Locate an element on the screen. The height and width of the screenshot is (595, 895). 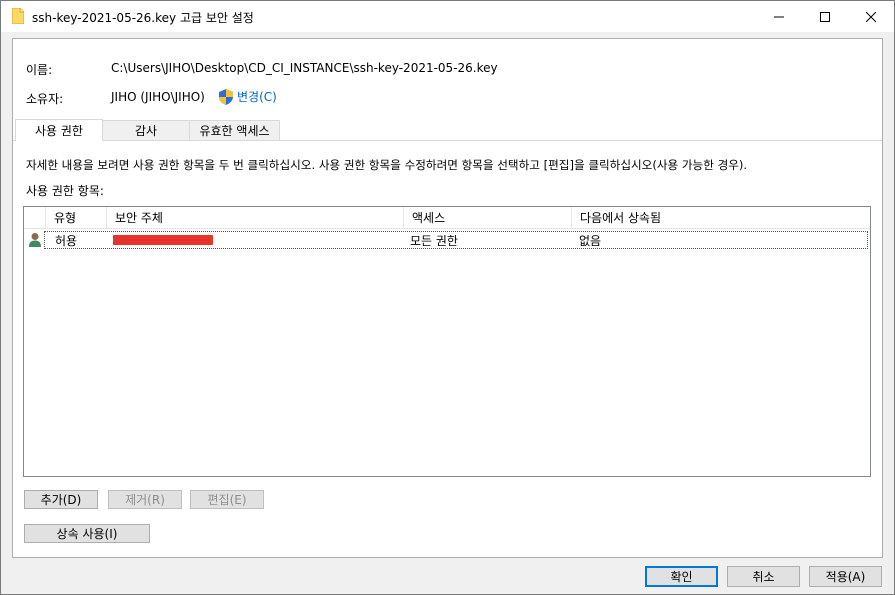
maximize-icon is located at coordinates (825, 16).